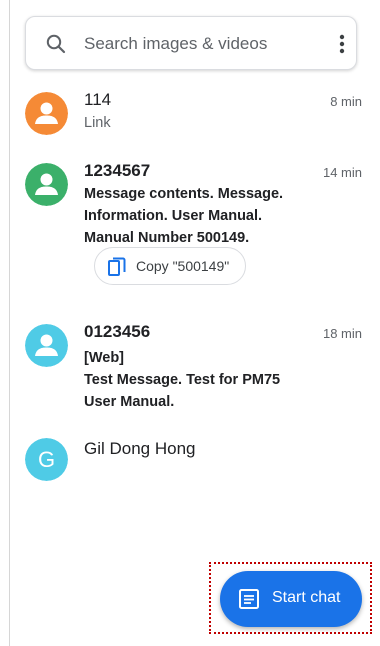  What do you see at coordinates (117, 266) in the screenshot?
I see `copy-icon` at bounding box center [117, 266].